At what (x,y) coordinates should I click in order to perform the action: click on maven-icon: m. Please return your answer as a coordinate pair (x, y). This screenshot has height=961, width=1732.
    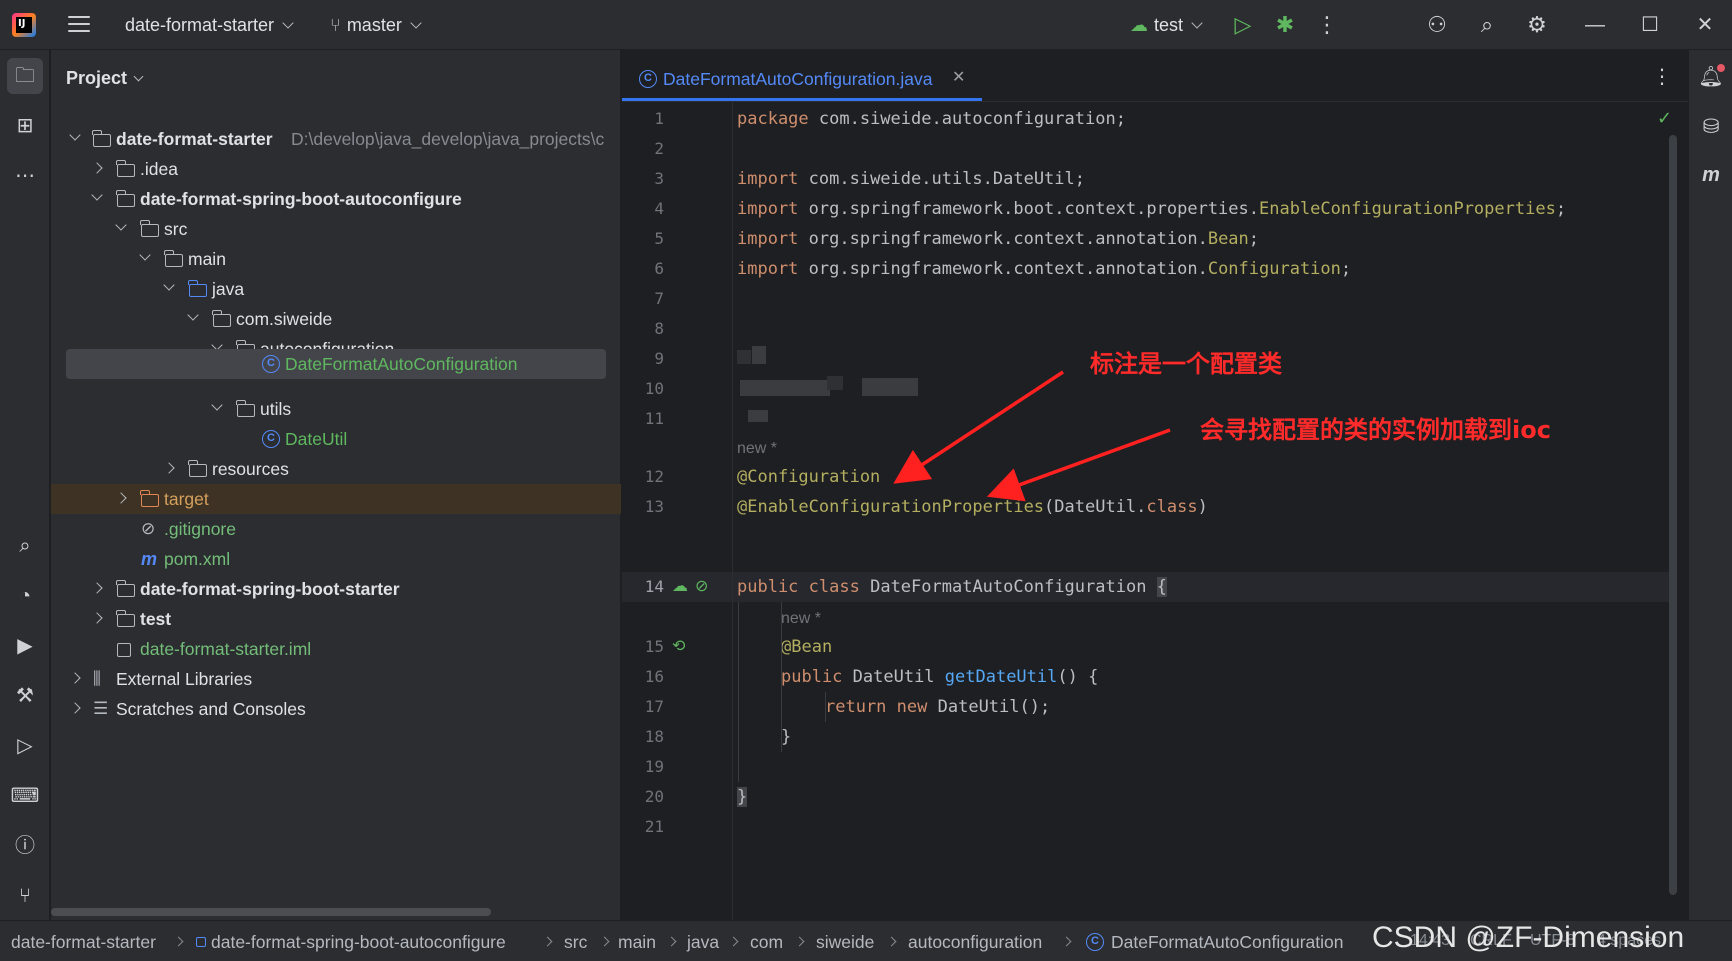
    Looking at the image, I should click on (1711, 175).